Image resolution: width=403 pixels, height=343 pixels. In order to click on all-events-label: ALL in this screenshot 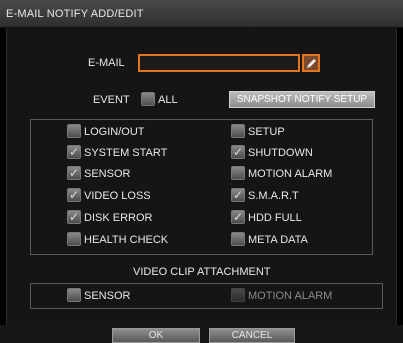, I will do `click(168, 100)`.